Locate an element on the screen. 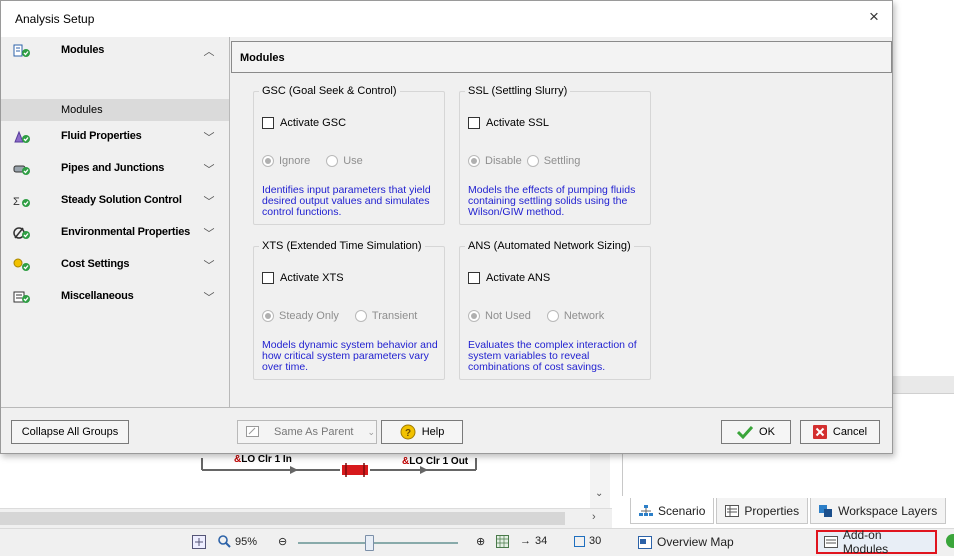 The height and width of the screenshot is (556, 954). radio-ignore is located at coordinates (268, 161).